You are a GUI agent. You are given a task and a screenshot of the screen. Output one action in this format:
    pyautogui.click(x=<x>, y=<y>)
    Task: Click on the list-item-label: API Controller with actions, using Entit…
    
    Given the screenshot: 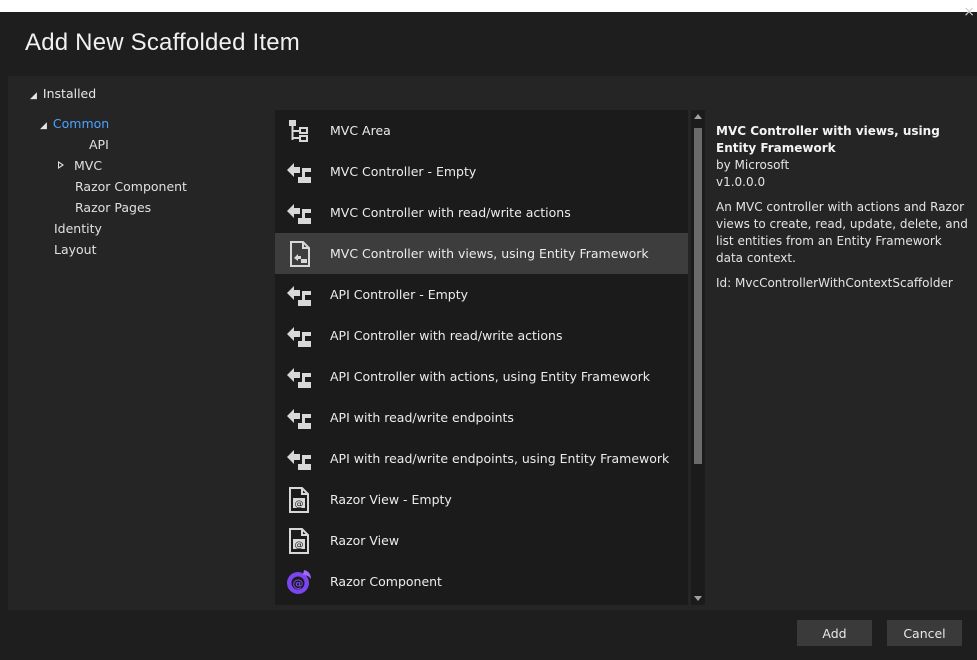 What is the action you would take?
    pyautogui.click(x=490, y=376)
    